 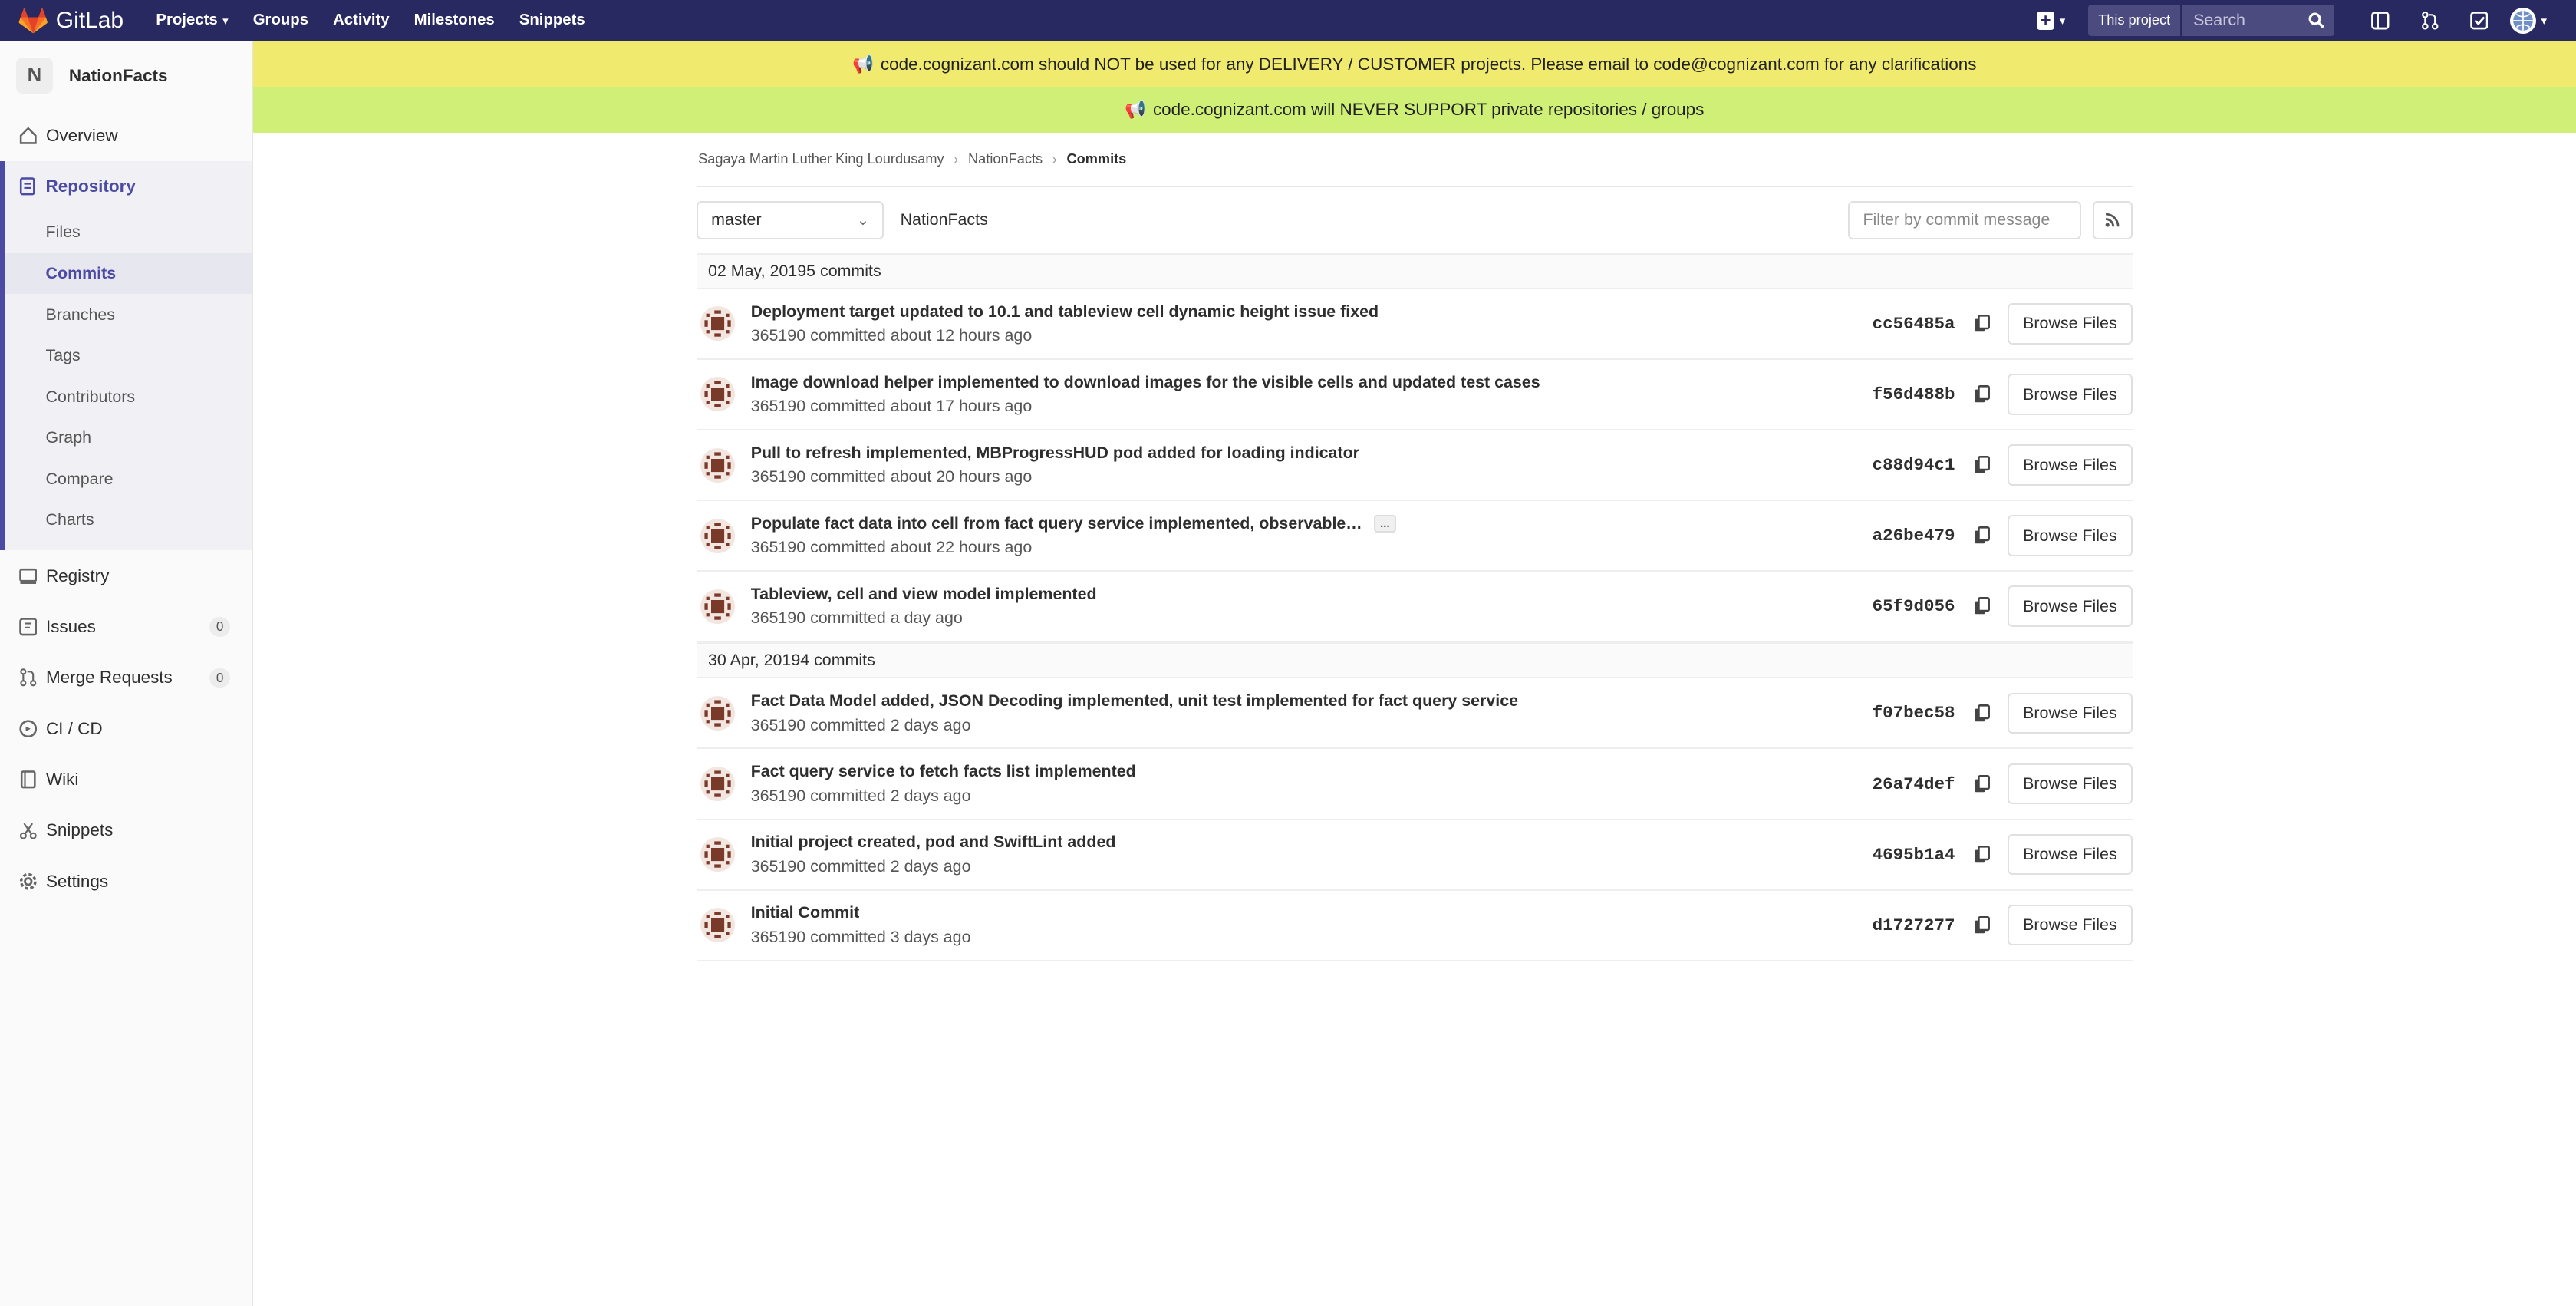 What do you see at coordinates (126, 575) in the screenshot?
I see `sidebar-item-registry: Registry` at bounding box center [126, 575].